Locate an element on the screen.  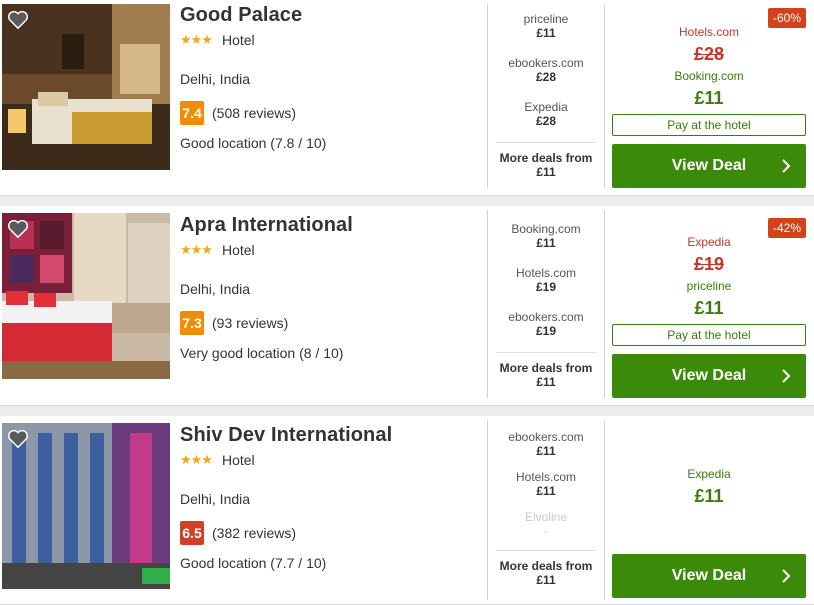
hotel-name: Good Palace is located at coordinates (330, 15).